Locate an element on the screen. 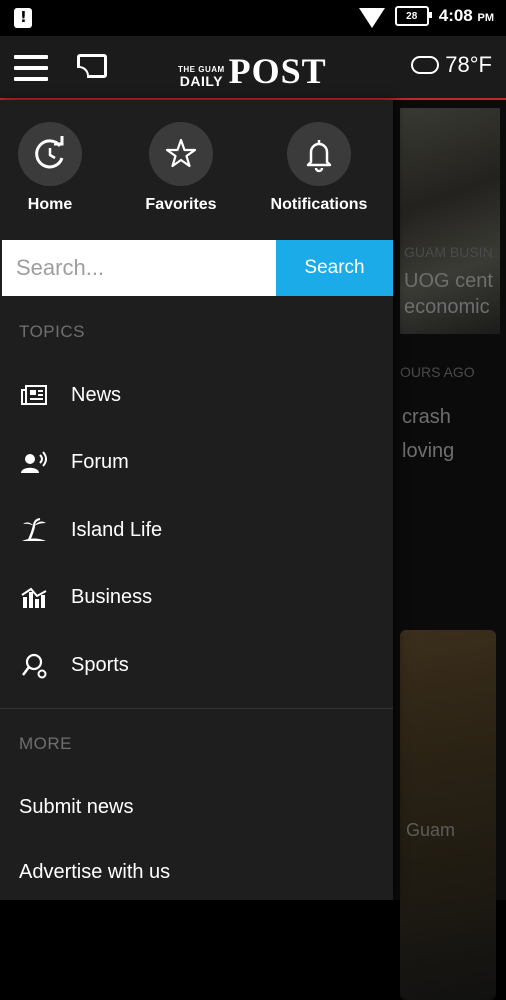 The image size is (506, 1000). star-icon is located at coordinates (181, 154).